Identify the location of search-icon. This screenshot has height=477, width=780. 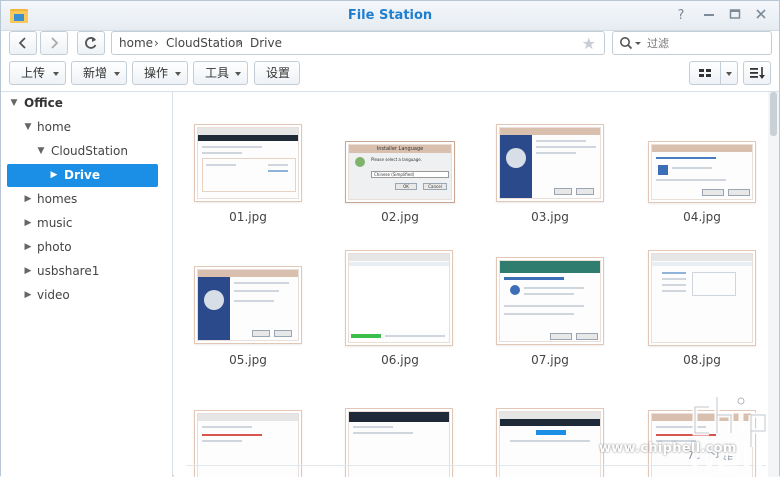
(631, 43).